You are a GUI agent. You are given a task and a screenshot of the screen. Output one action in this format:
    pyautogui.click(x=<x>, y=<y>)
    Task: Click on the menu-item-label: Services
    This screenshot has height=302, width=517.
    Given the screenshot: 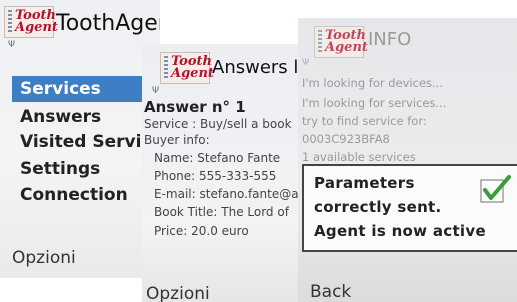 What is the action you would take?
    pyautogui.click(x=60, y=89)
    